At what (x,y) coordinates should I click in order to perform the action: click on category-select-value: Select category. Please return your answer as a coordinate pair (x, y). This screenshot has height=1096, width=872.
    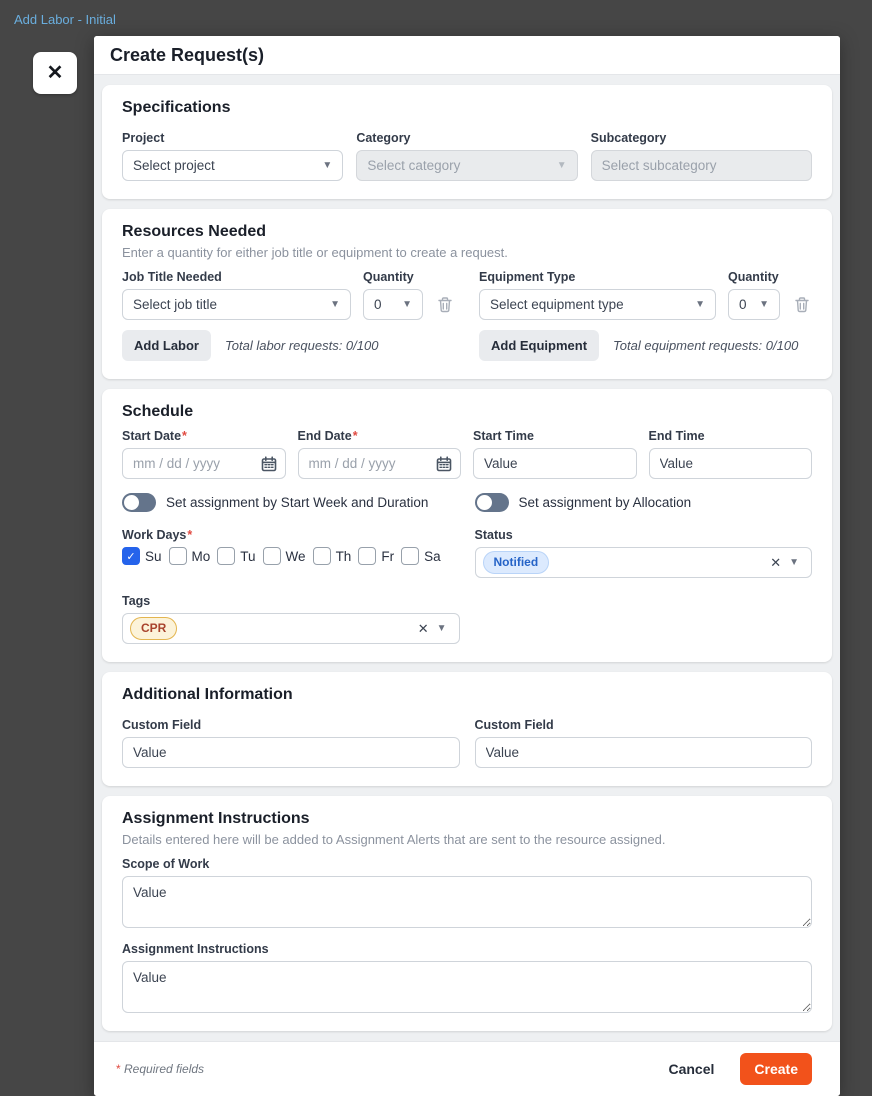
    Looking at the image, I should click on (414, 165).